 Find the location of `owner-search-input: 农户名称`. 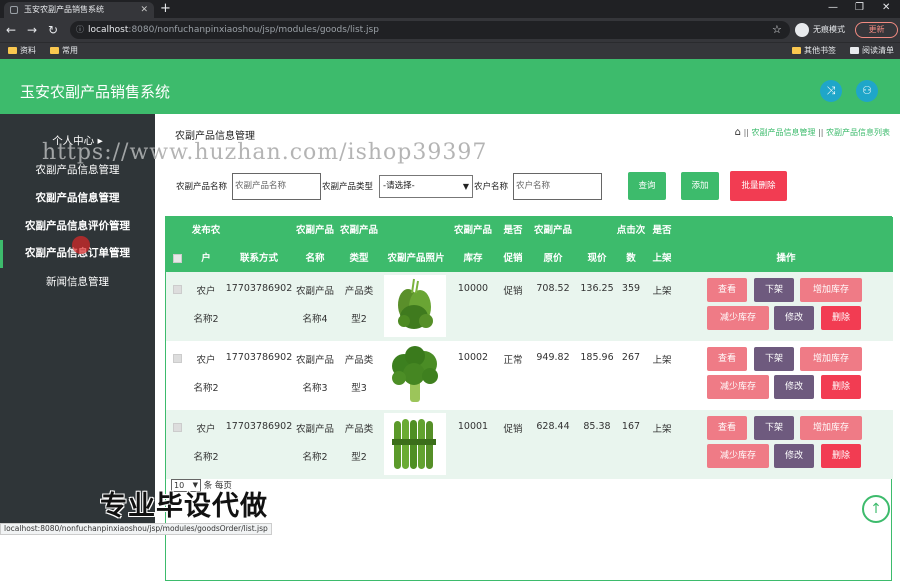

owner-search-input: 农户名称 is located at coordinates (557, 186).